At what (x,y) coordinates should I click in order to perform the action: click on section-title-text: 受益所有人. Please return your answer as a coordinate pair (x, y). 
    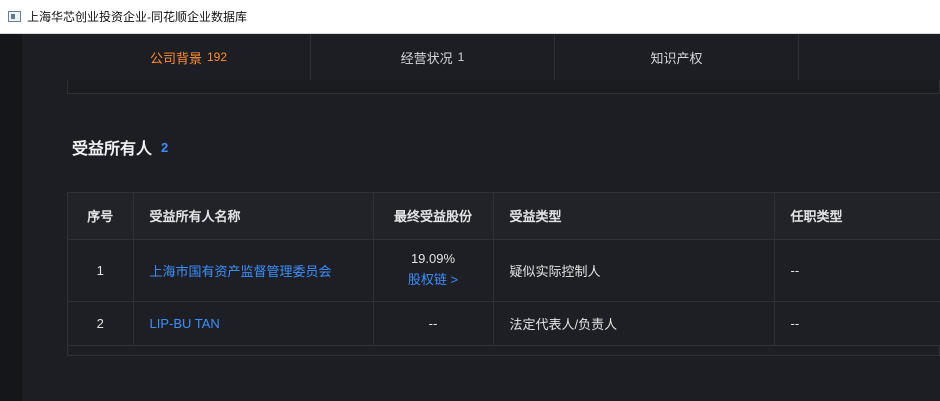
    Looking at the image, I should click on (112, 149).